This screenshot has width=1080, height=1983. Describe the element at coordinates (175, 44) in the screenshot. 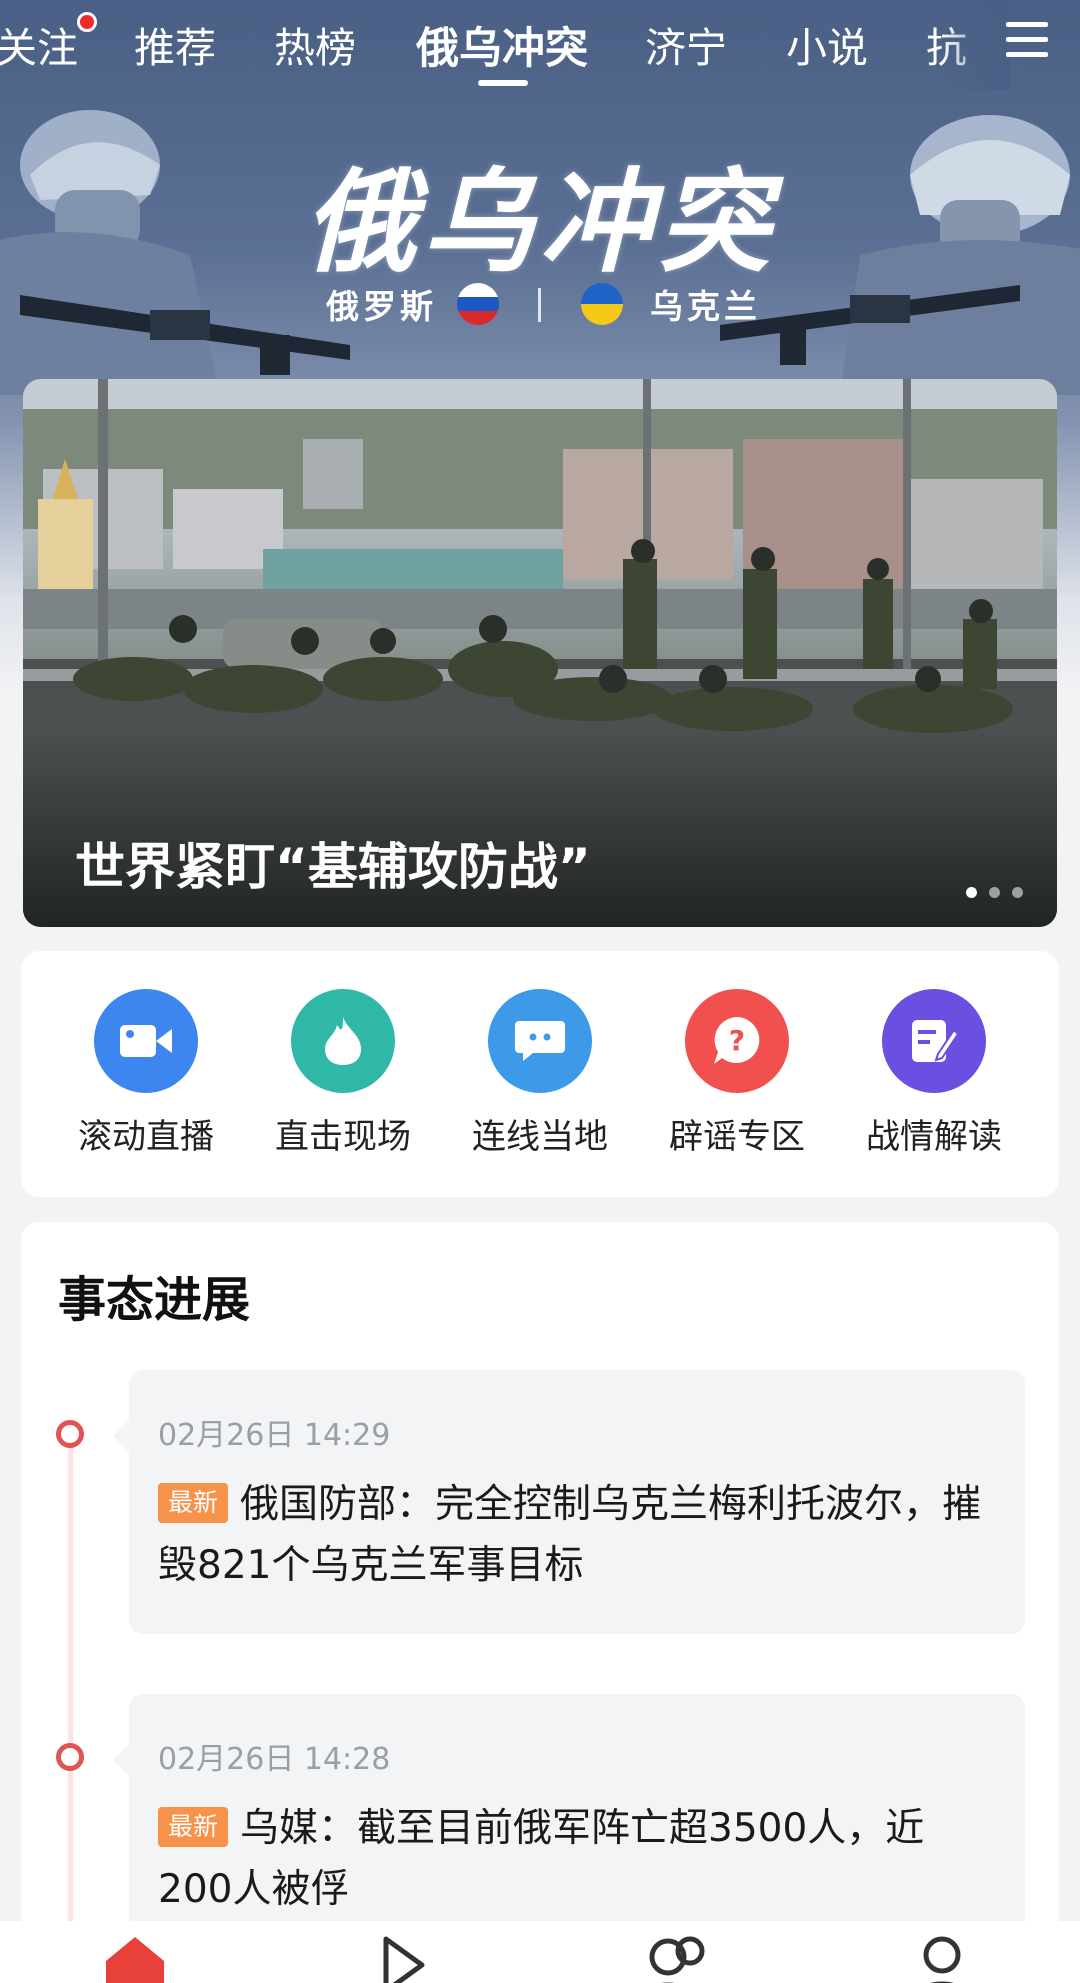

I see `tab-recommend: 推荐` at that location.